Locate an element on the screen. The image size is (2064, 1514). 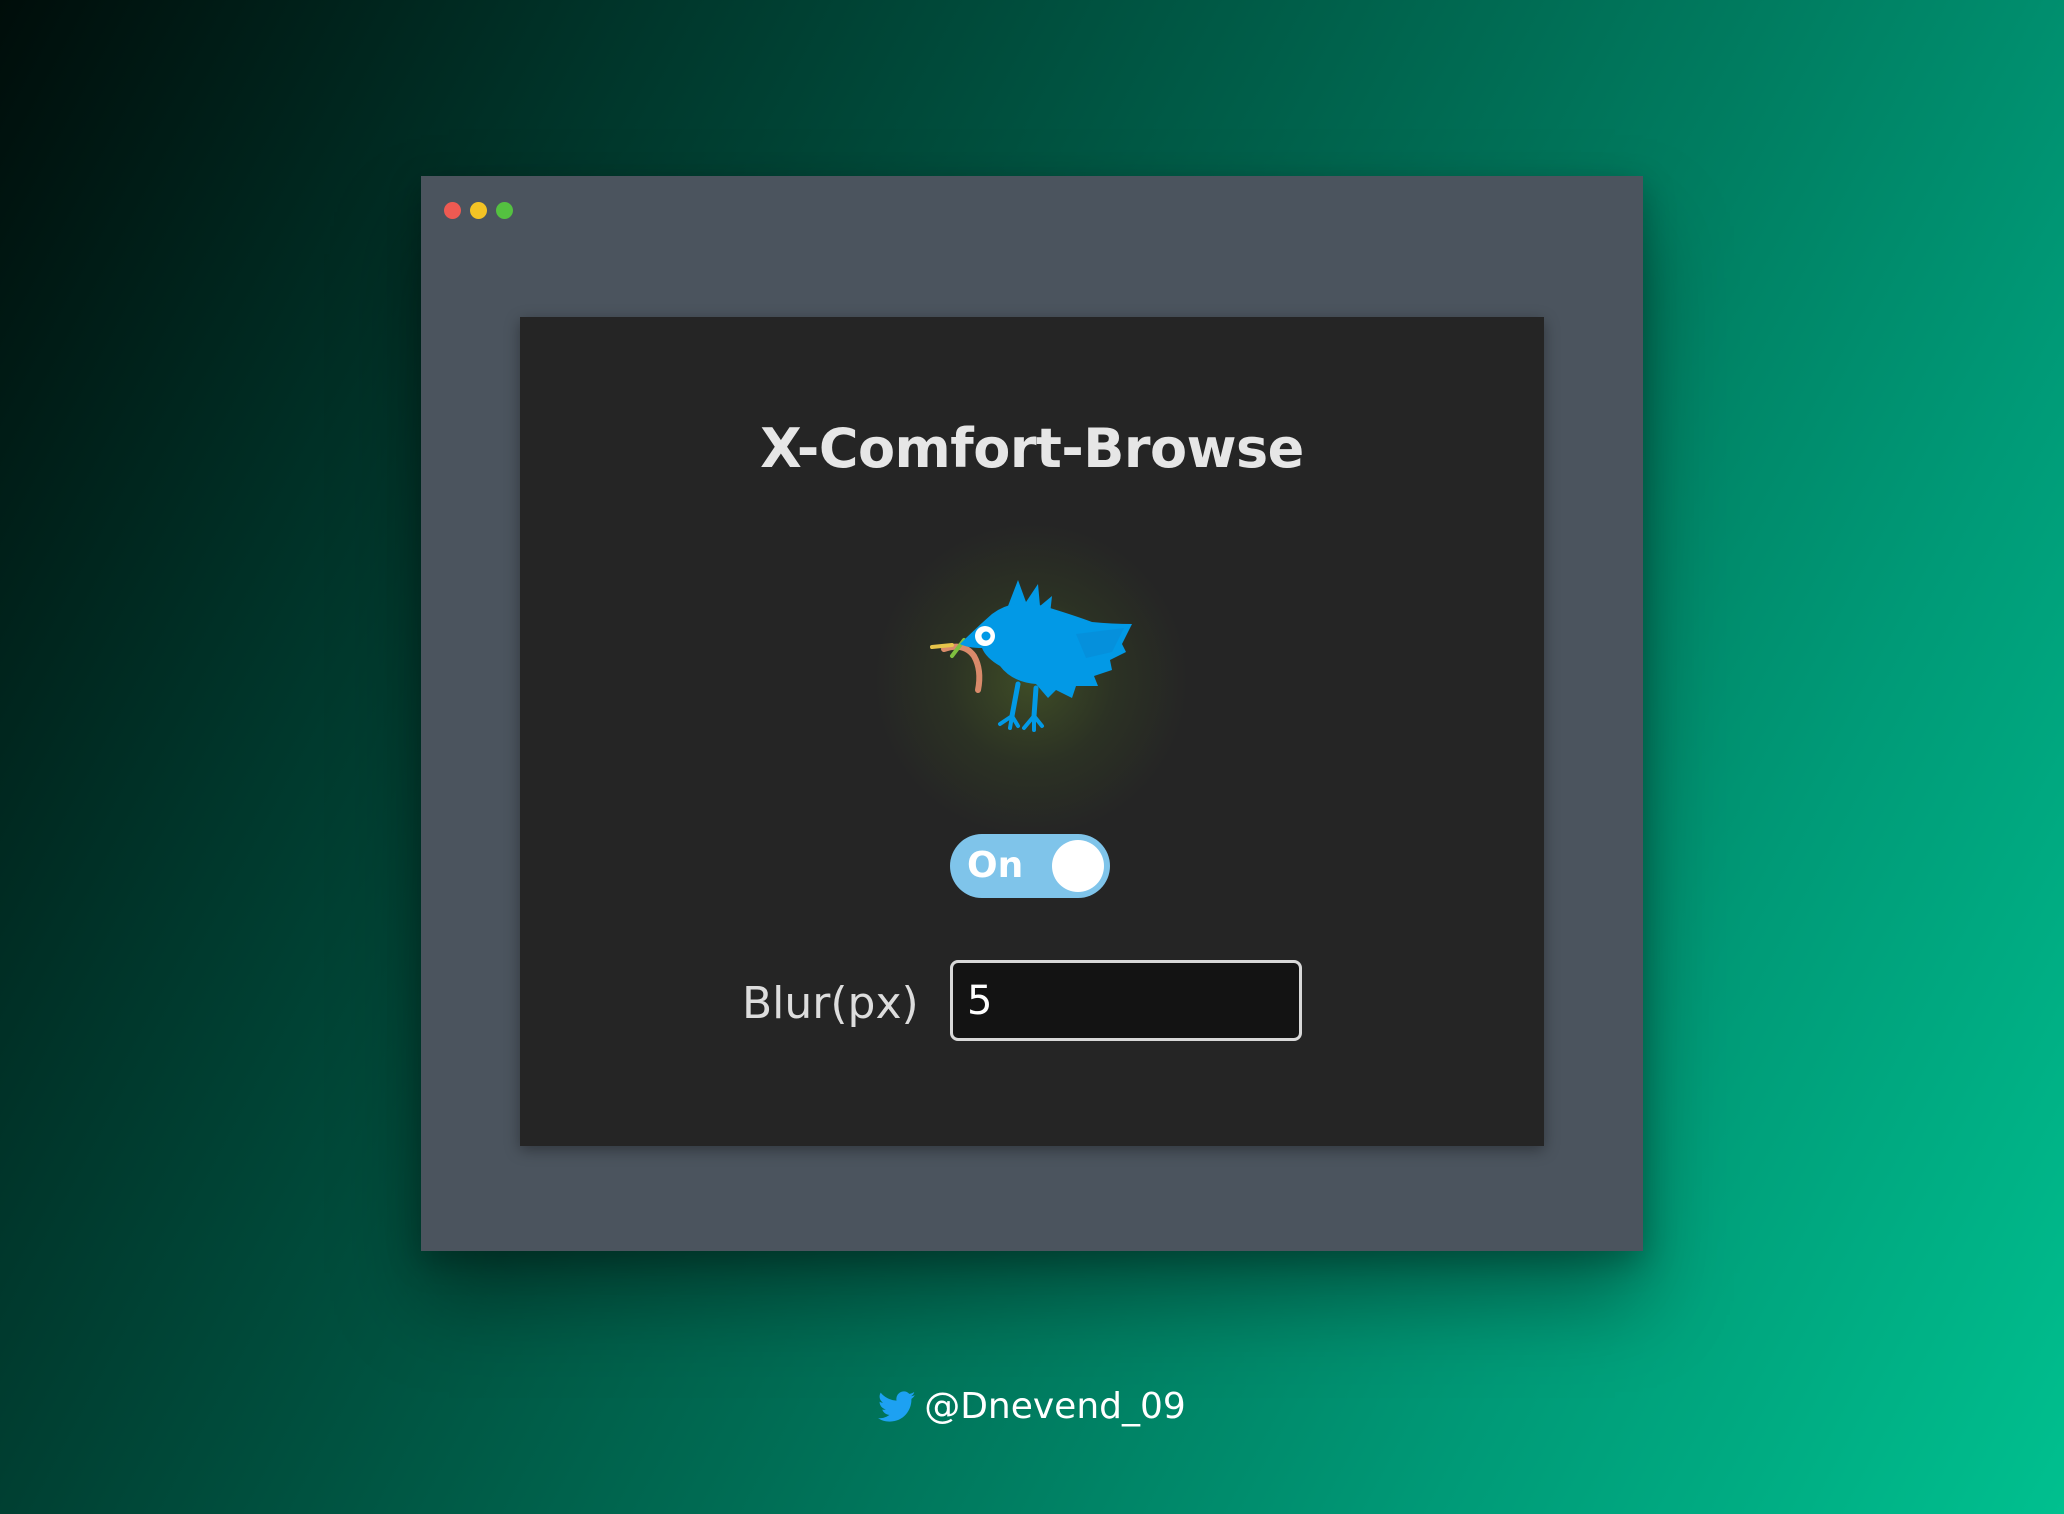
toggle-state-label: On is located at coordinates (995, 865).